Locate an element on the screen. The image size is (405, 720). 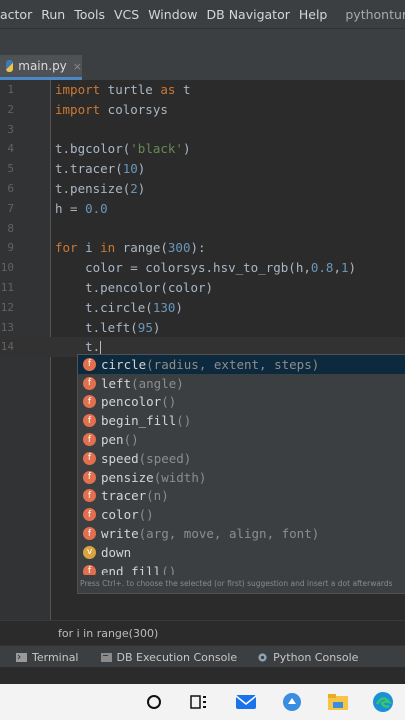
python-console-button: Python Console is located at coordinates (307, 657).